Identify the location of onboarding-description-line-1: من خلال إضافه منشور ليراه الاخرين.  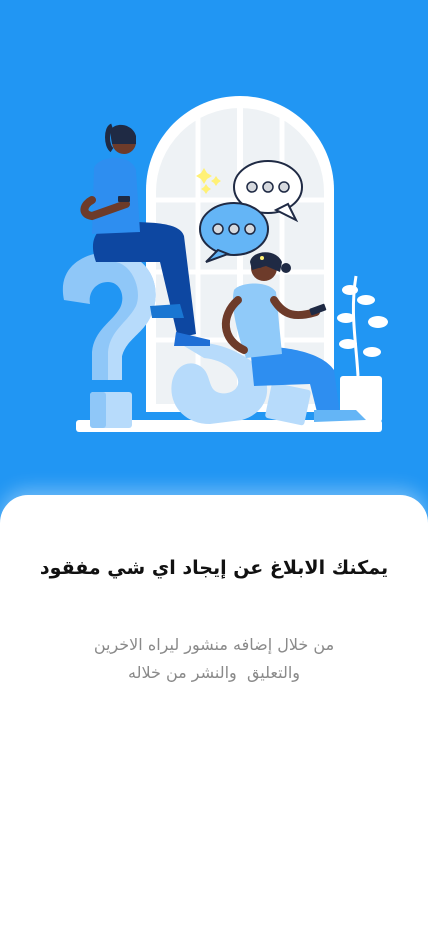
(214, 644).